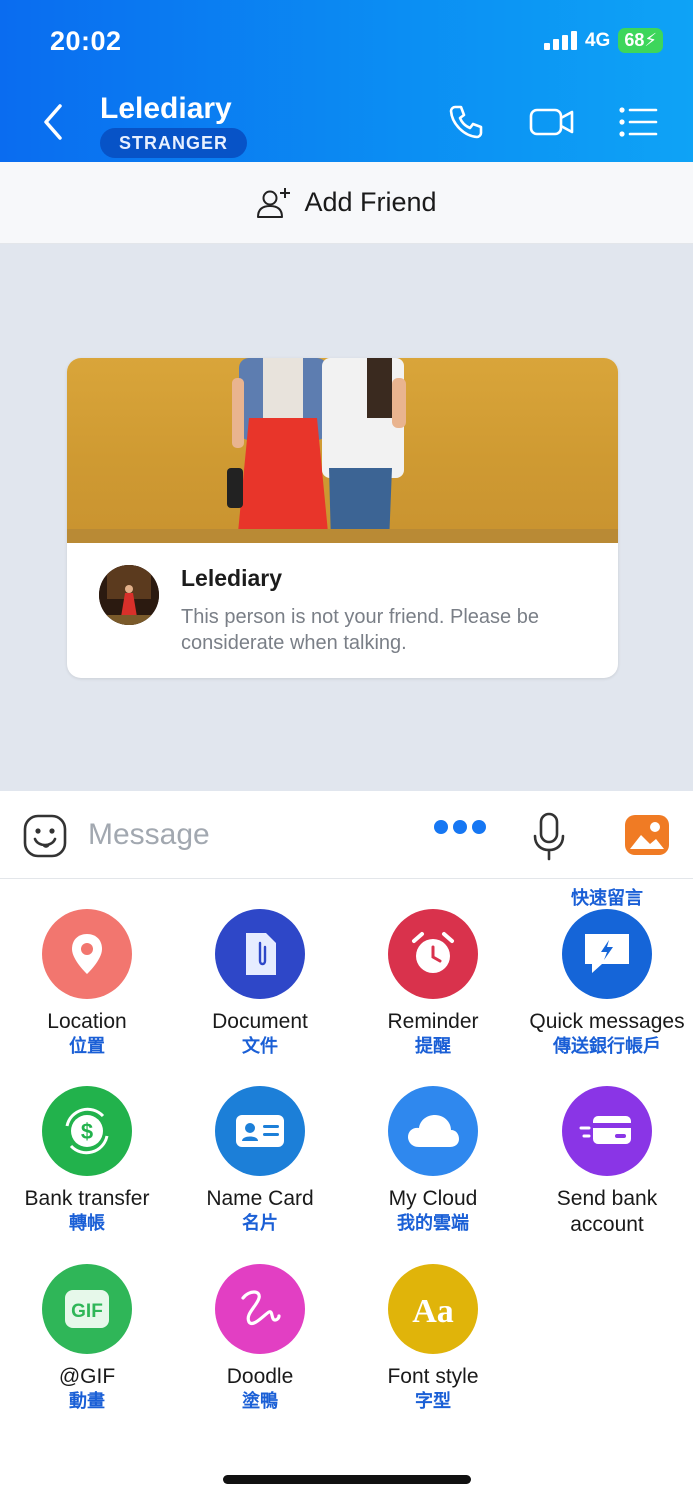 The width and height of the screenshot is (693, 1500). What do you see at coordinates (607, 1131) in the screenshot?
I see `bank-card-icon` at bounding box center [607, 1131].